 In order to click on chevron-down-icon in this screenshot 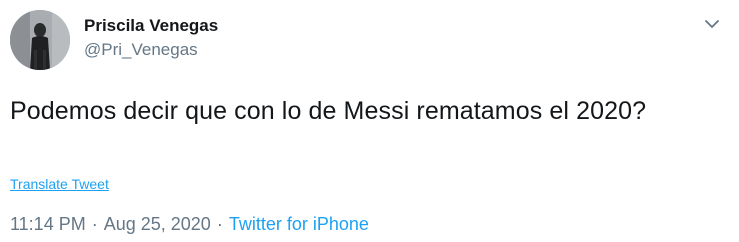, I will do `click(712, 24)`.